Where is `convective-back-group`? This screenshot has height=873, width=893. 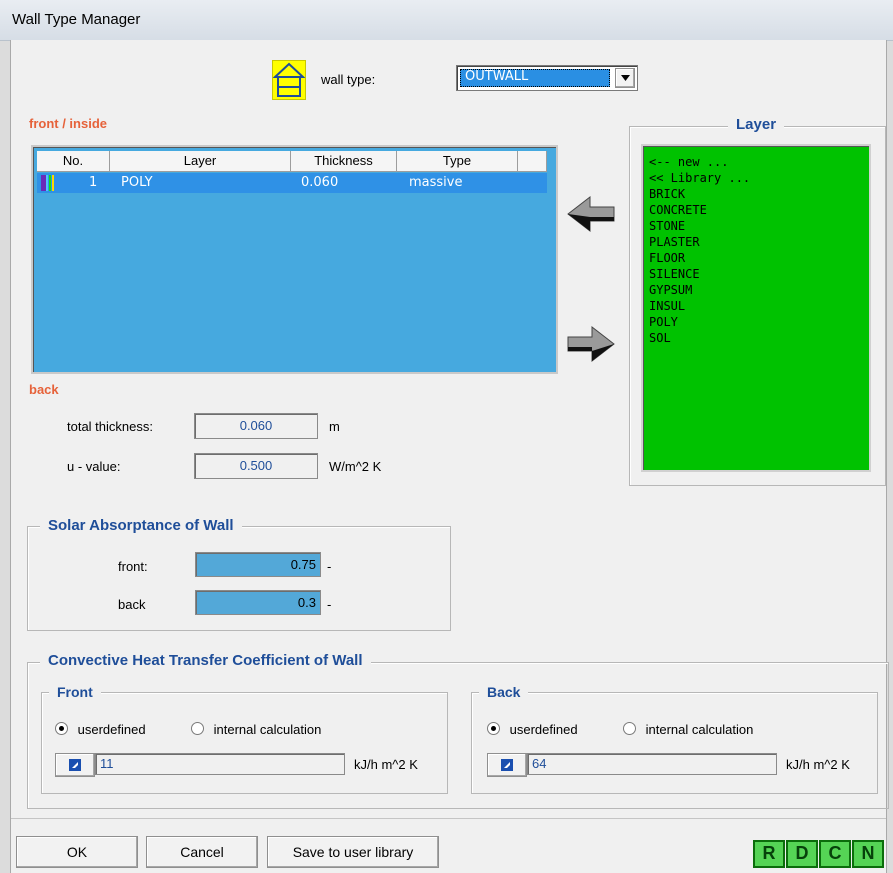 convective-back-group is located at coordinates (674, 743).